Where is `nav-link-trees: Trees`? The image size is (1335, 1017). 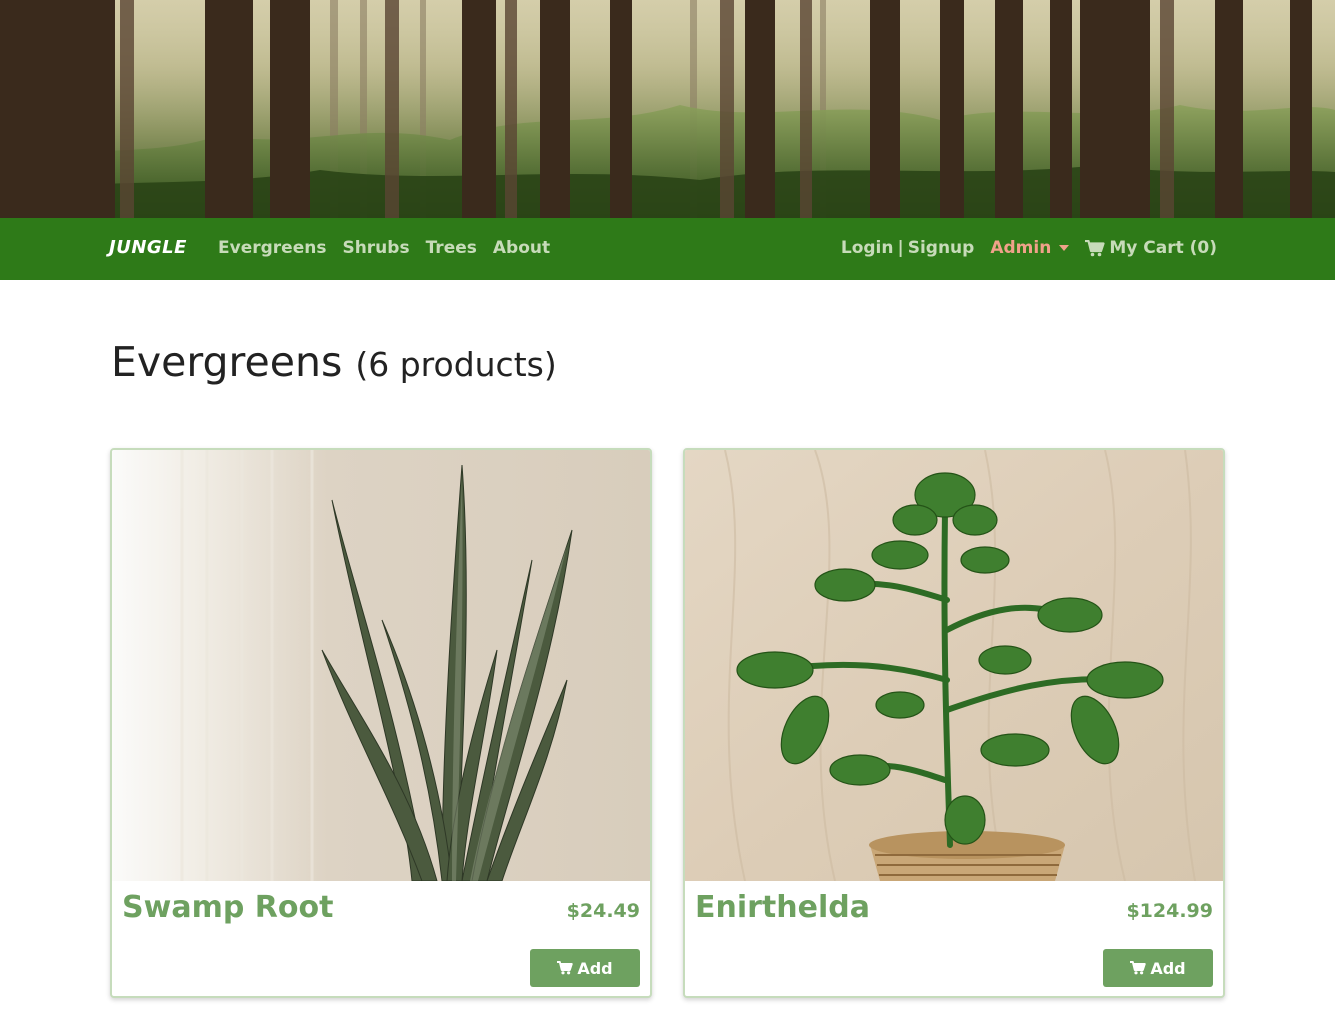 nav-link-trees: Trees is located at coordinates (451, 248).